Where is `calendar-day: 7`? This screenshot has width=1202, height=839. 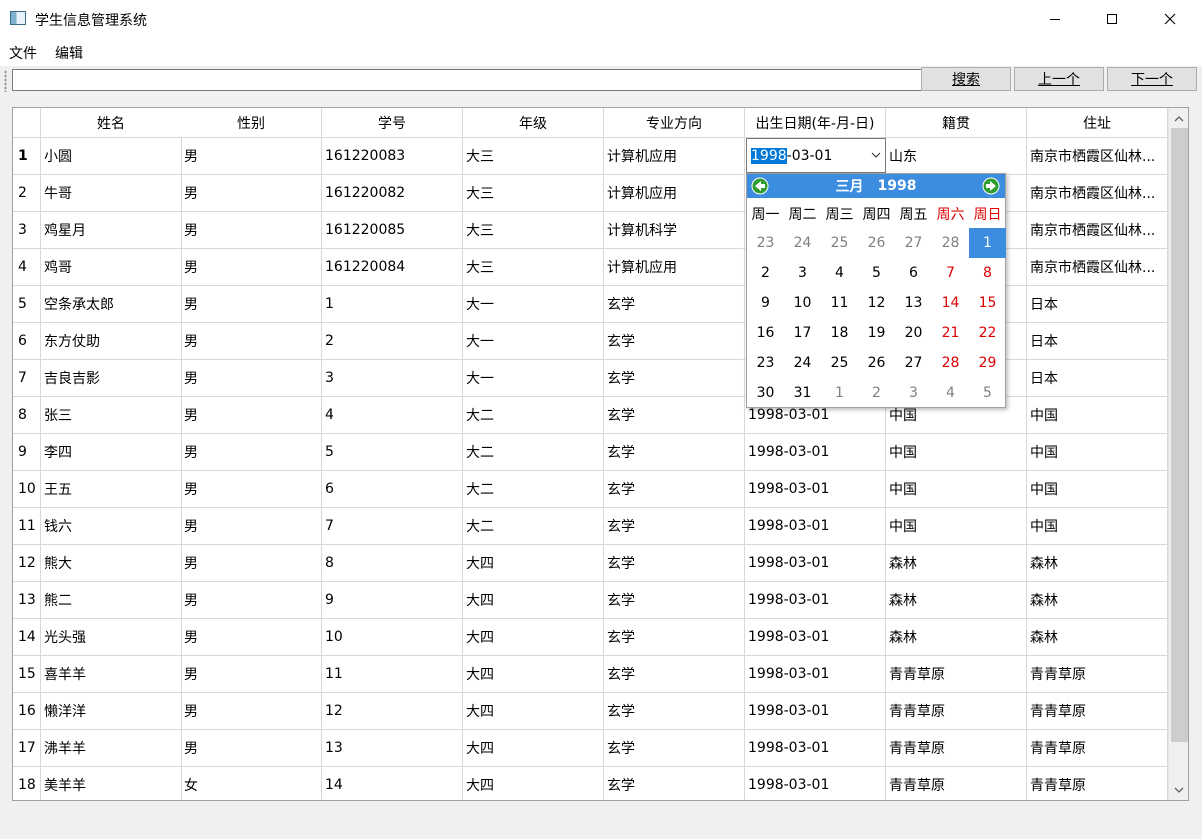
calendar-day: 7 is located at coordinates (950, 273).